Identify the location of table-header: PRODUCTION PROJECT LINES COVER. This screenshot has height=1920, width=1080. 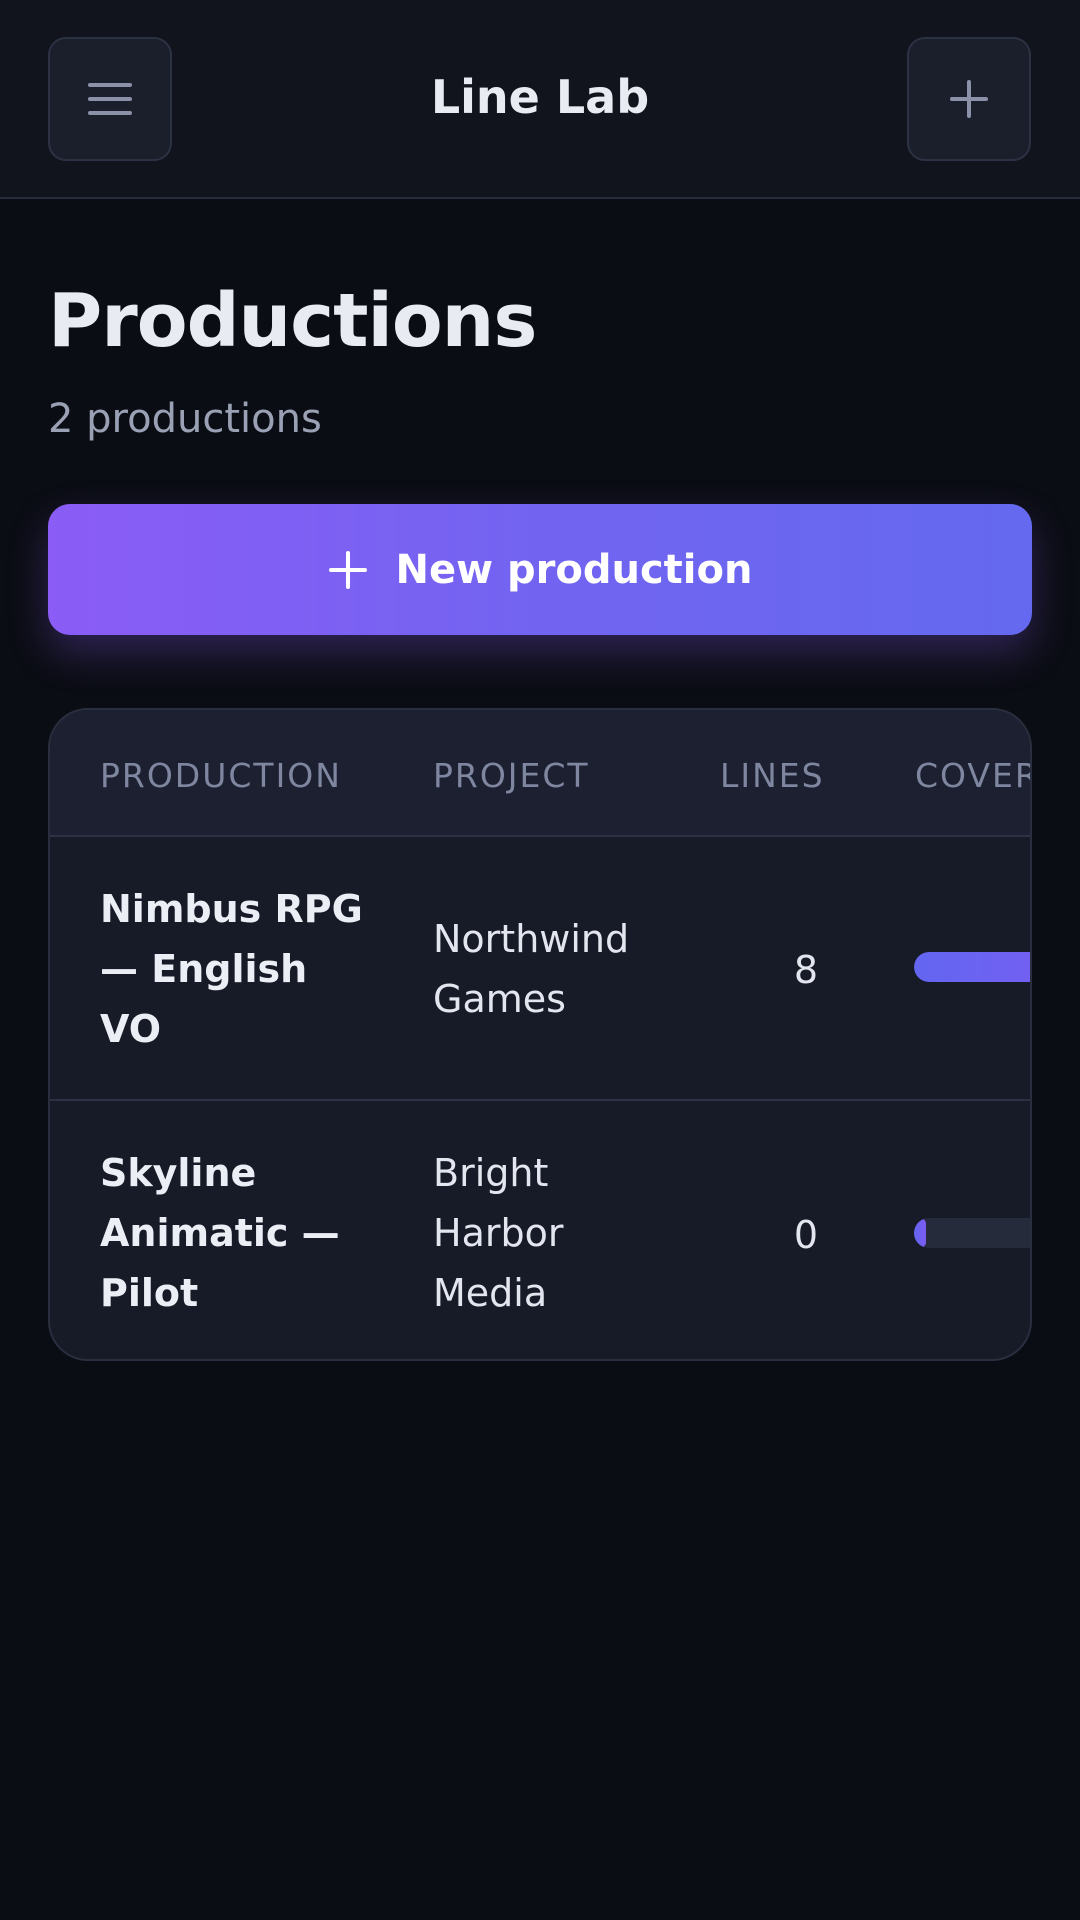
(540, 773).